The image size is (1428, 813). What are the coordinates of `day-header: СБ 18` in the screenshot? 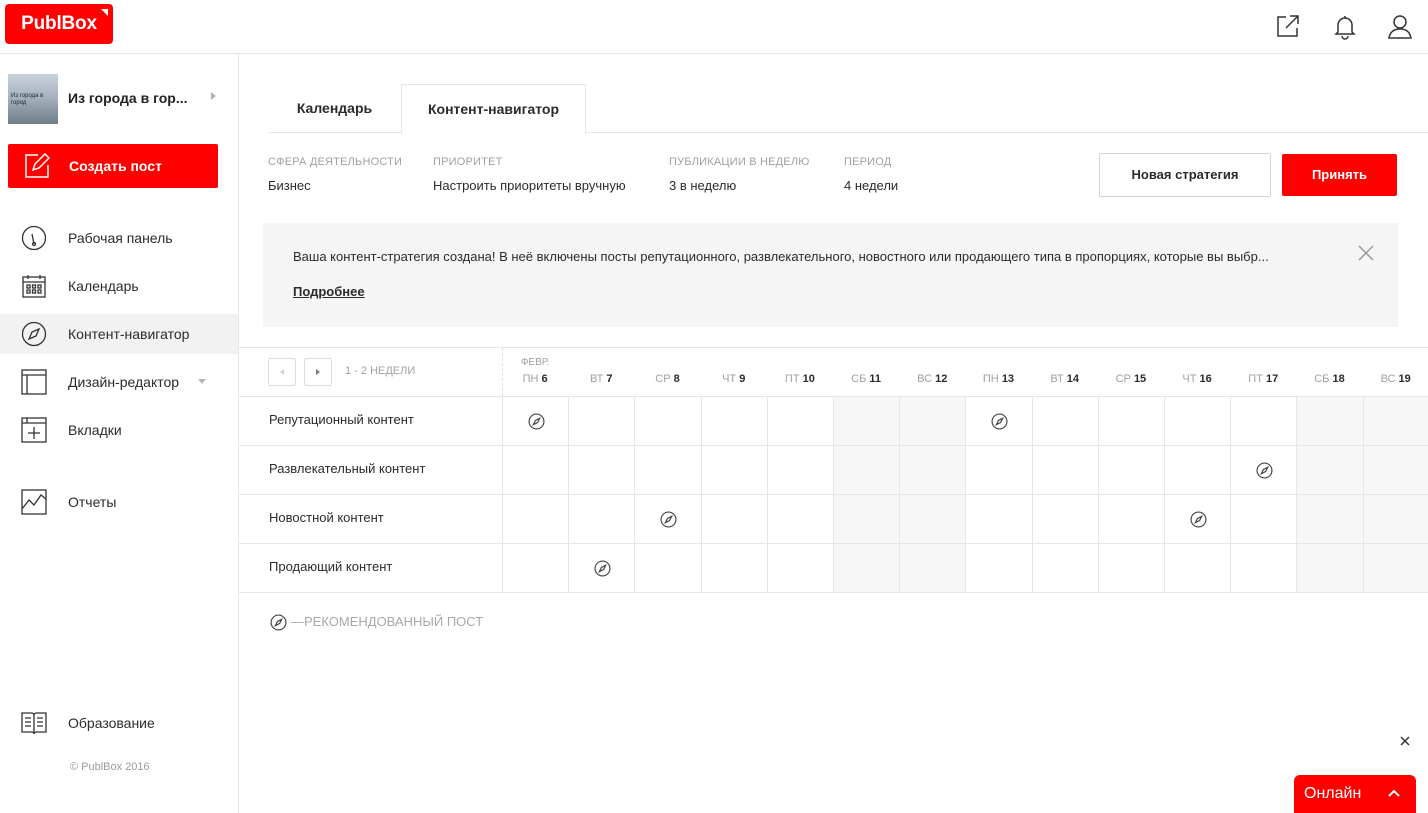 It's located at (1329, 372).